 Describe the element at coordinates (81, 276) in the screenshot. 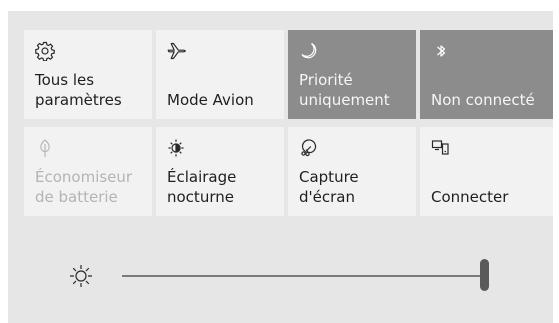

I see `brightness-icon` at that location.